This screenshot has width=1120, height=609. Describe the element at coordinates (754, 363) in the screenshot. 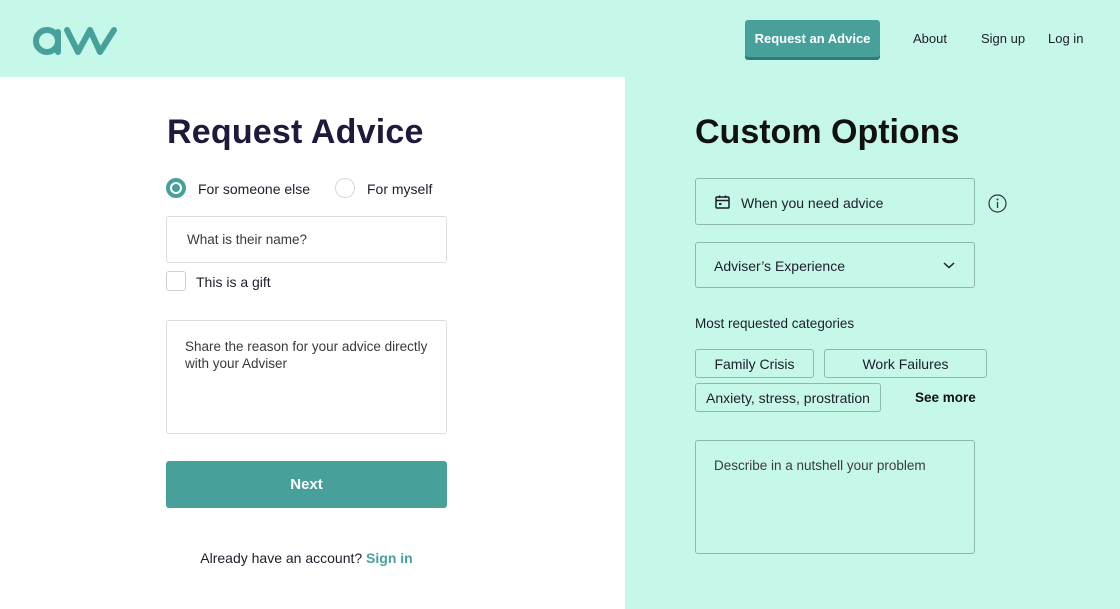

I see `category-chip-family-crisis: Family Crisis` at that location.